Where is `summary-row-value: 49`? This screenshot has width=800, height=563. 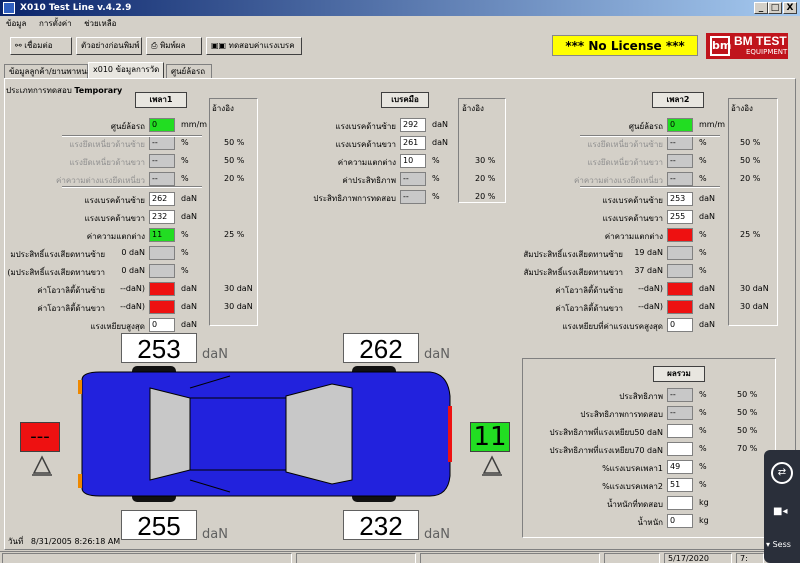 summary-row-value: 49 is located at coordinates (680, 467).